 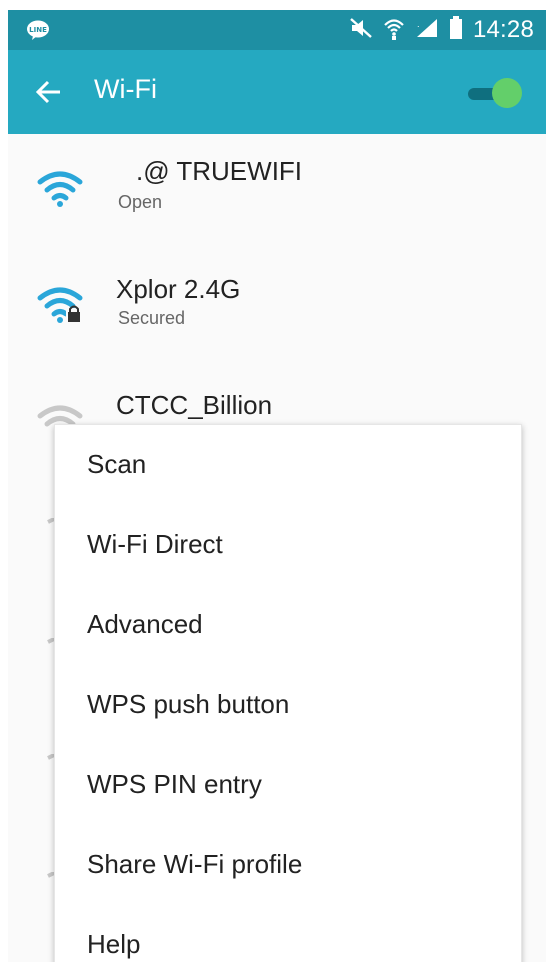 What do you see at coordinates (178, 289) in the screenshot?
I see `network-name: Xplor 2.4G` at bounding box center [178, 289].